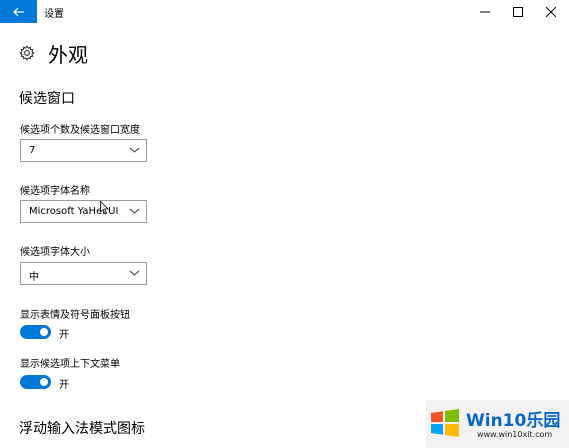  I want to click on show-context-menu-toggle, so click(35, 382).